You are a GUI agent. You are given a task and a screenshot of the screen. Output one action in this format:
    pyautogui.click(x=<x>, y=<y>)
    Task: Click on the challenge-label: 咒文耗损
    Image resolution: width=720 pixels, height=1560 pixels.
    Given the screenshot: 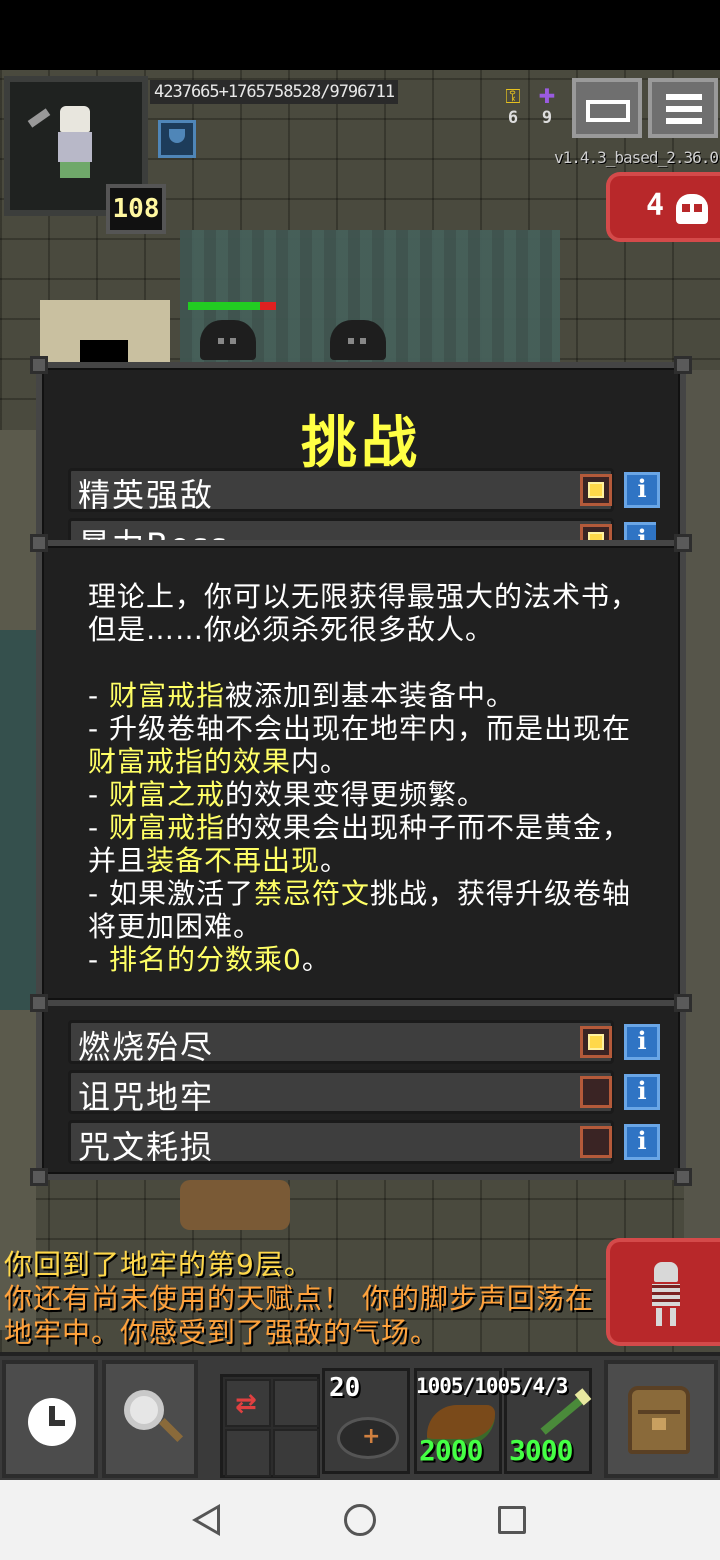 What is the action you would take?
    pyautogui.click(x=146, y=1147)
    